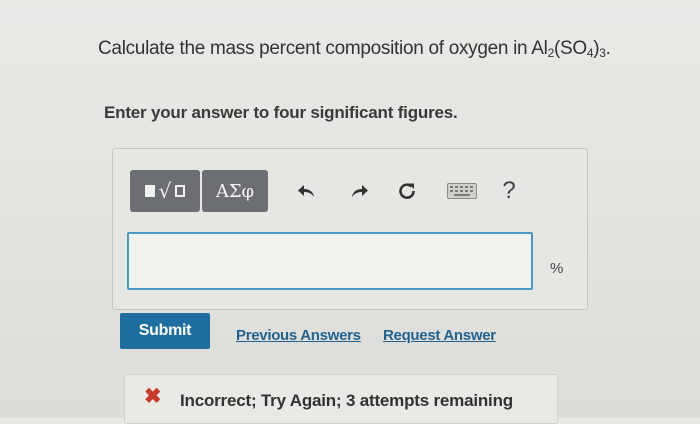 Image resolution: width=700 pixels, height=424 pixels. I want to click on keyboard-button, so click(462, 191).